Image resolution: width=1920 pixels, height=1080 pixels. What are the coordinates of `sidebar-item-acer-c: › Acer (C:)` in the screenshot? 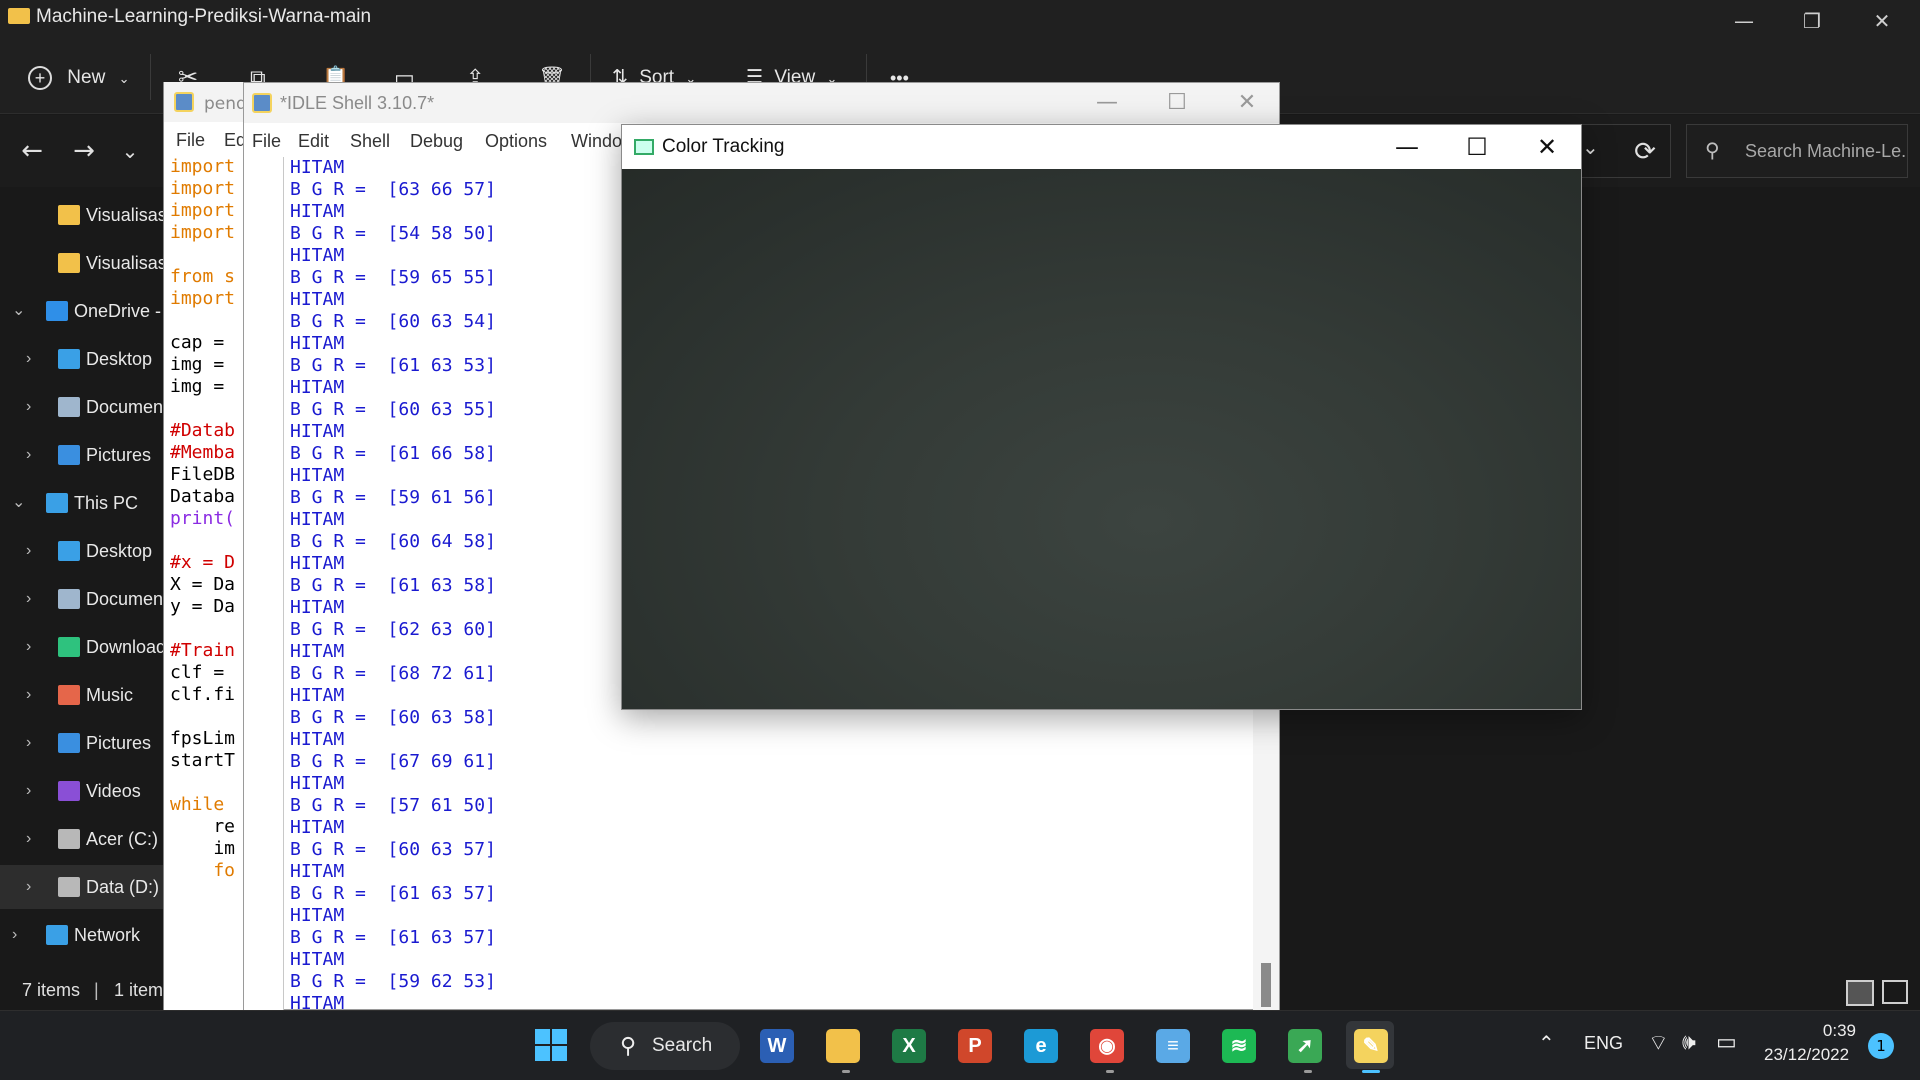 It's located at (82, 839).